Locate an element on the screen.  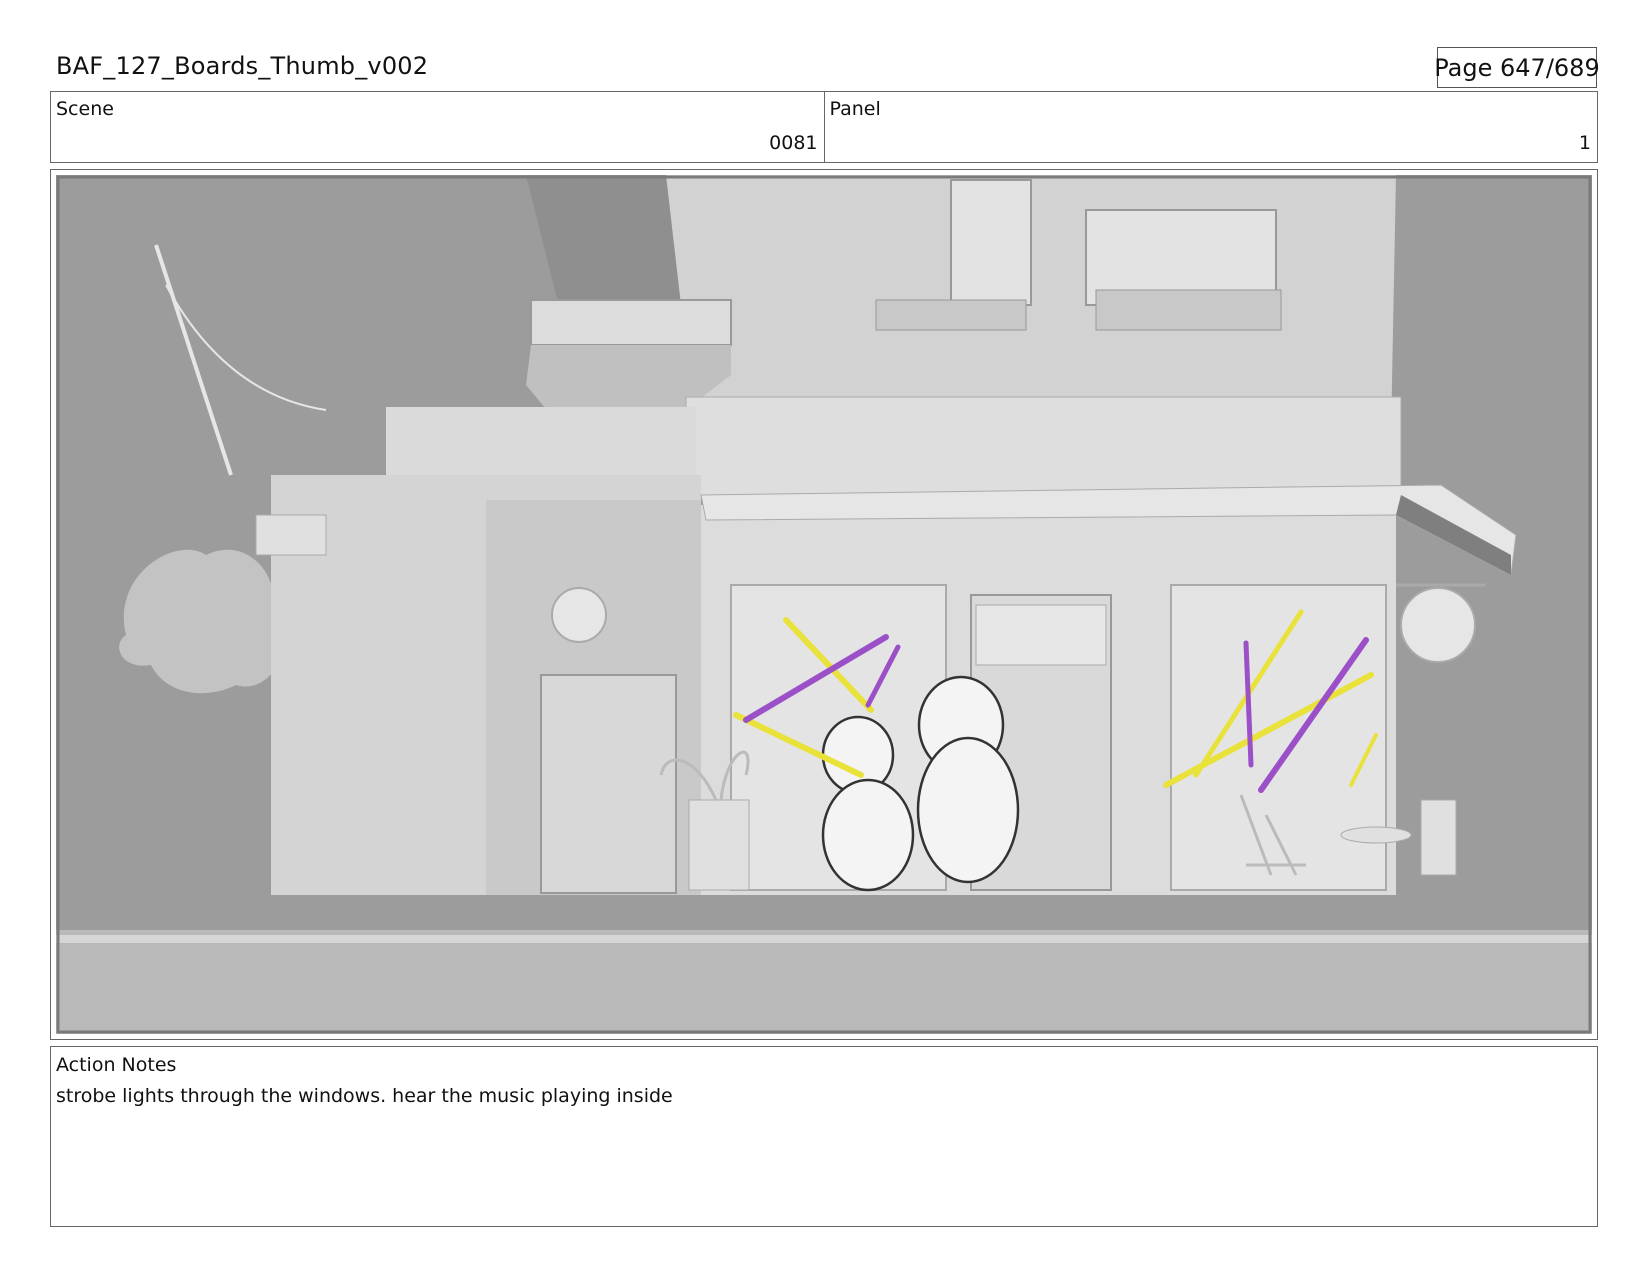
plant-pot-left is located at coordinates (719, 845).